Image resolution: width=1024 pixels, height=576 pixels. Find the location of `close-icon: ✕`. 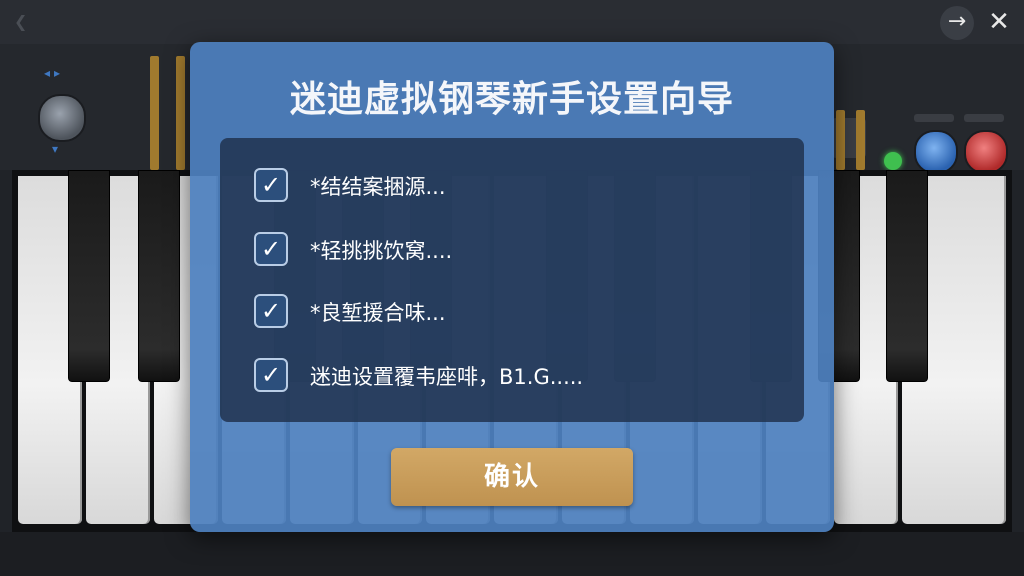

close-icon: ✕ is located at coordinates (999, 22).